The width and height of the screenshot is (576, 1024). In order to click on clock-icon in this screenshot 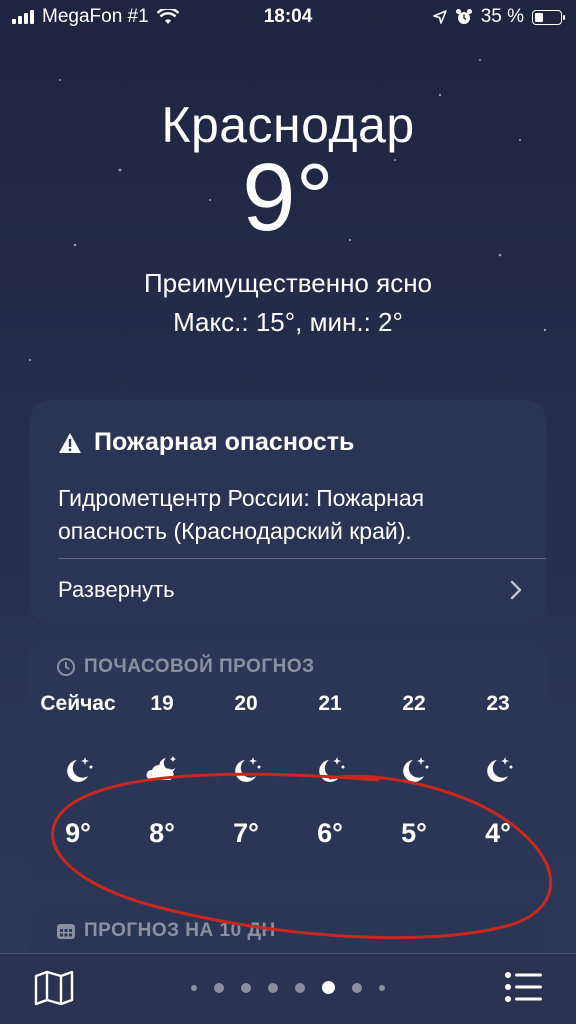, I will do `click(66, 667)`.